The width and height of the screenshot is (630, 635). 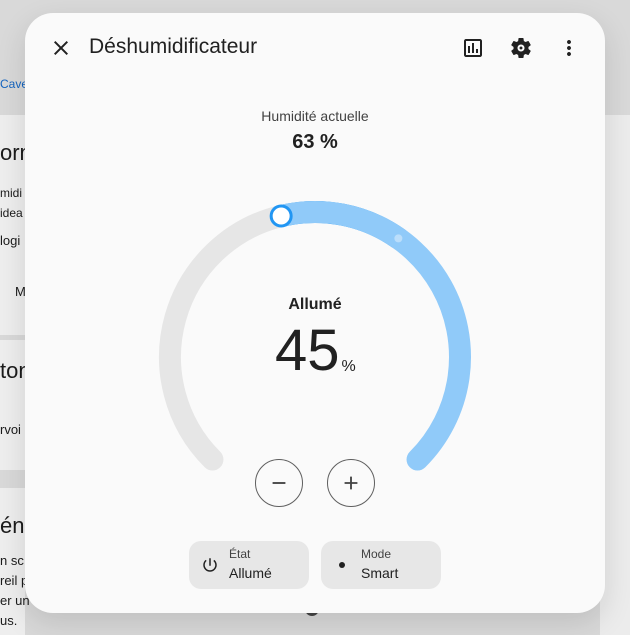 What do you see at coordinates (398, 238) in the screenshot?
I see `current-humidity-marker` at bounding box center [398, 238].